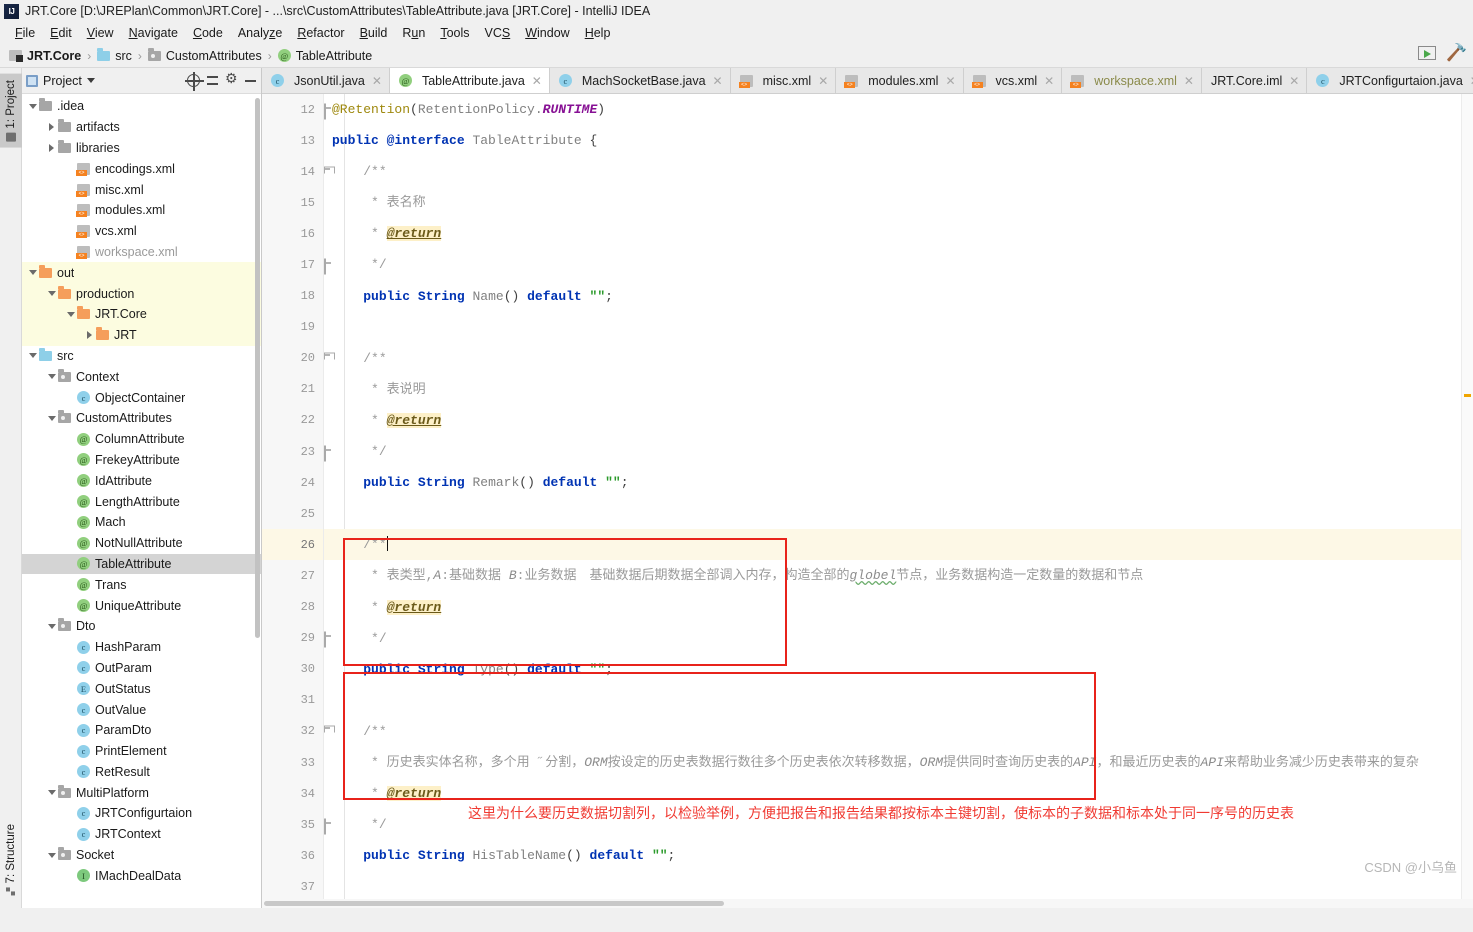 The width and height of the screenshot is (1473, 932). Describe the element at coordinates (325, 56) in the screenshot. I see `breadcrumb-item-class: @ TableAttribute` at that location.